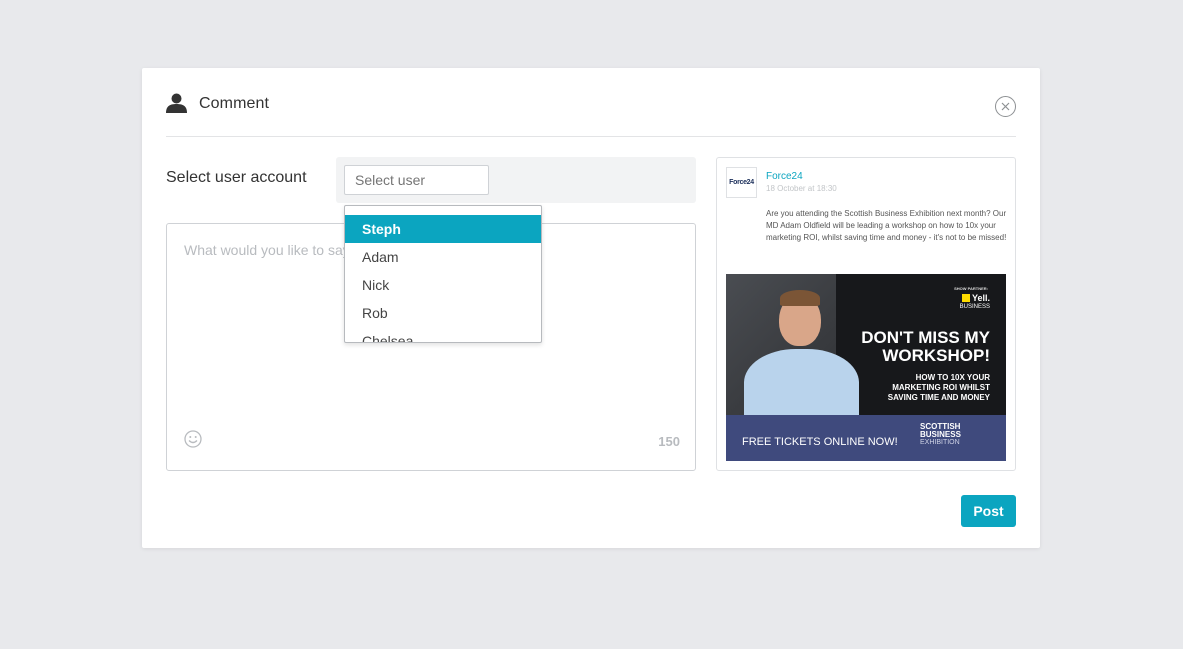 The height and width of the screenshot is (649, 1183). What do you see at coordinates (416, 180) in the screenshot?
I see `select-user-input` at bounding box center [416, 180].